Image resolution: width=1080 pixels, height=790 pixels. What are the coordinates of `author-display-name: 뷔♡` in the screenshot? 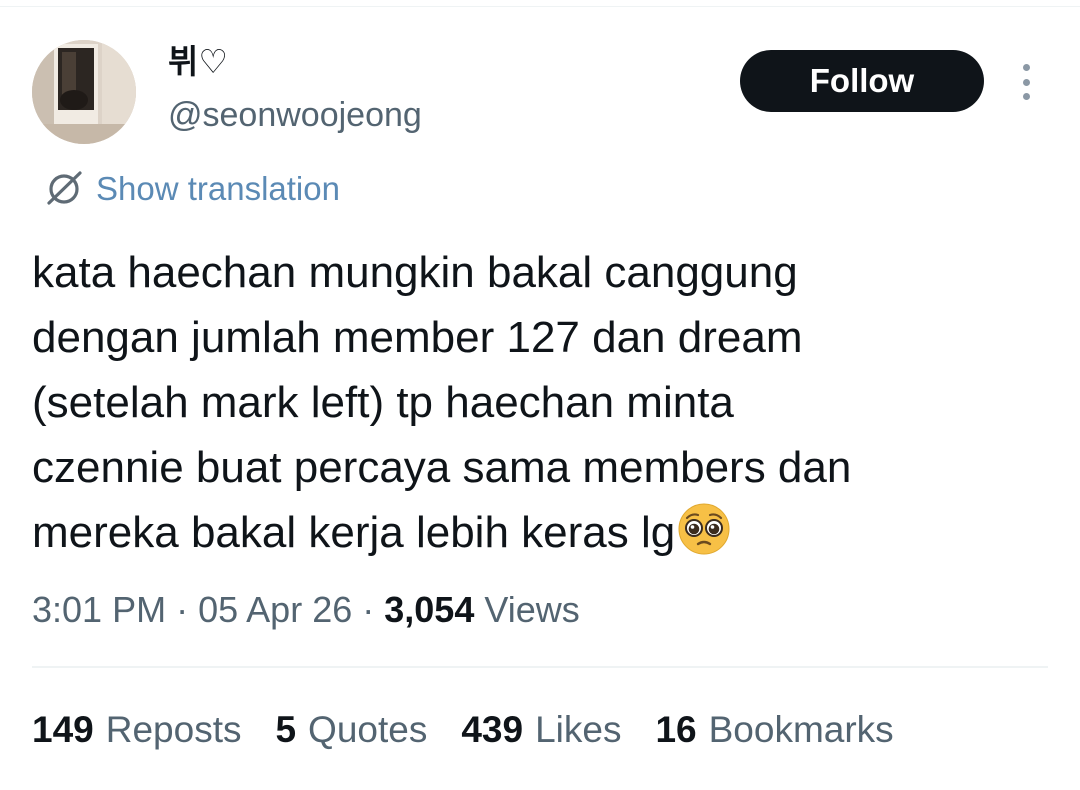 It's located at (198, 62).